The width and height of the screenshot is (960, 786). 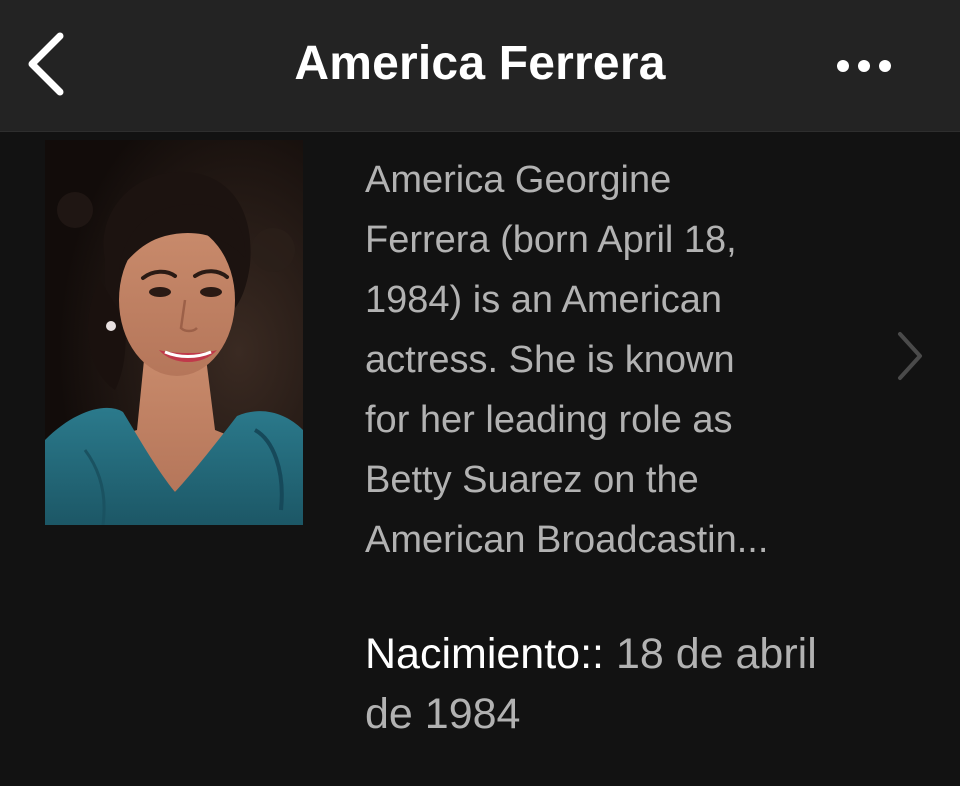 What do you see at coordinates (174, 332) in the screenshot?
I see `person-photo` at bounding box center [174, 332].